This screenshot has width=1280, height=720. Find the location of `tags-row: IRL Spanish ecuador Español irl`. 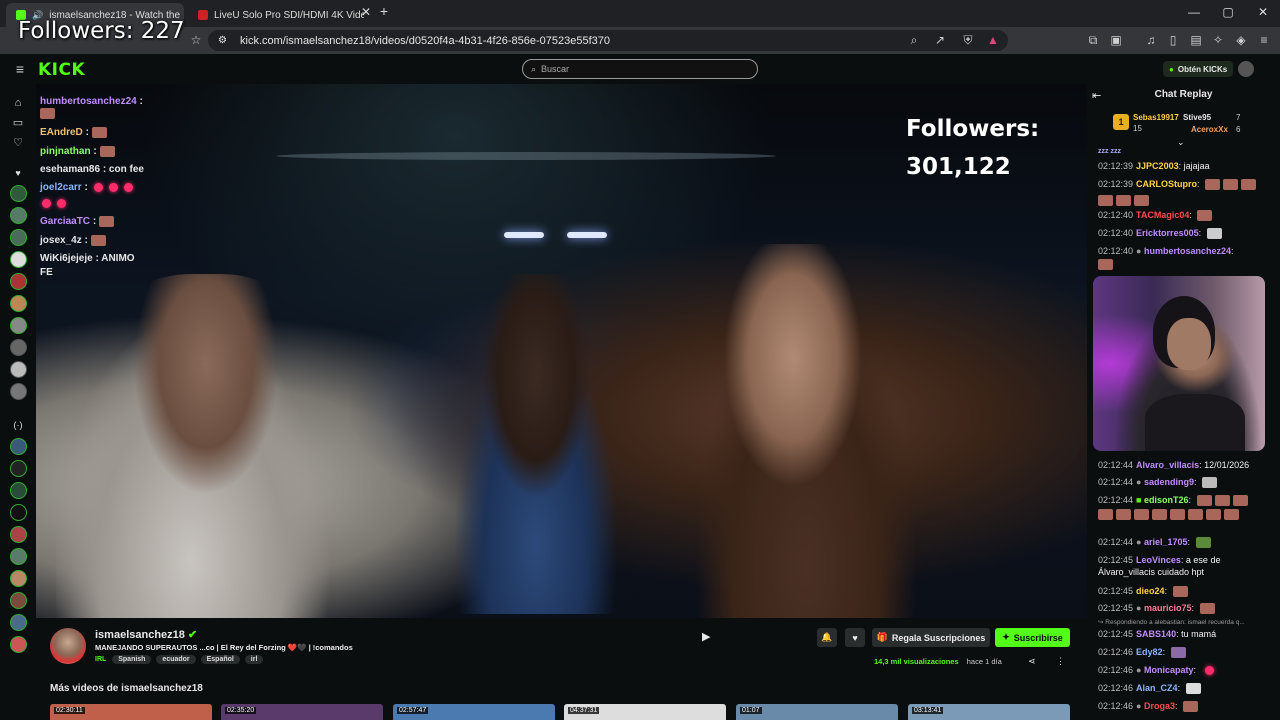

tags-row: IRL Spanish ecuador Español irl is located at coordinates (180, 659).